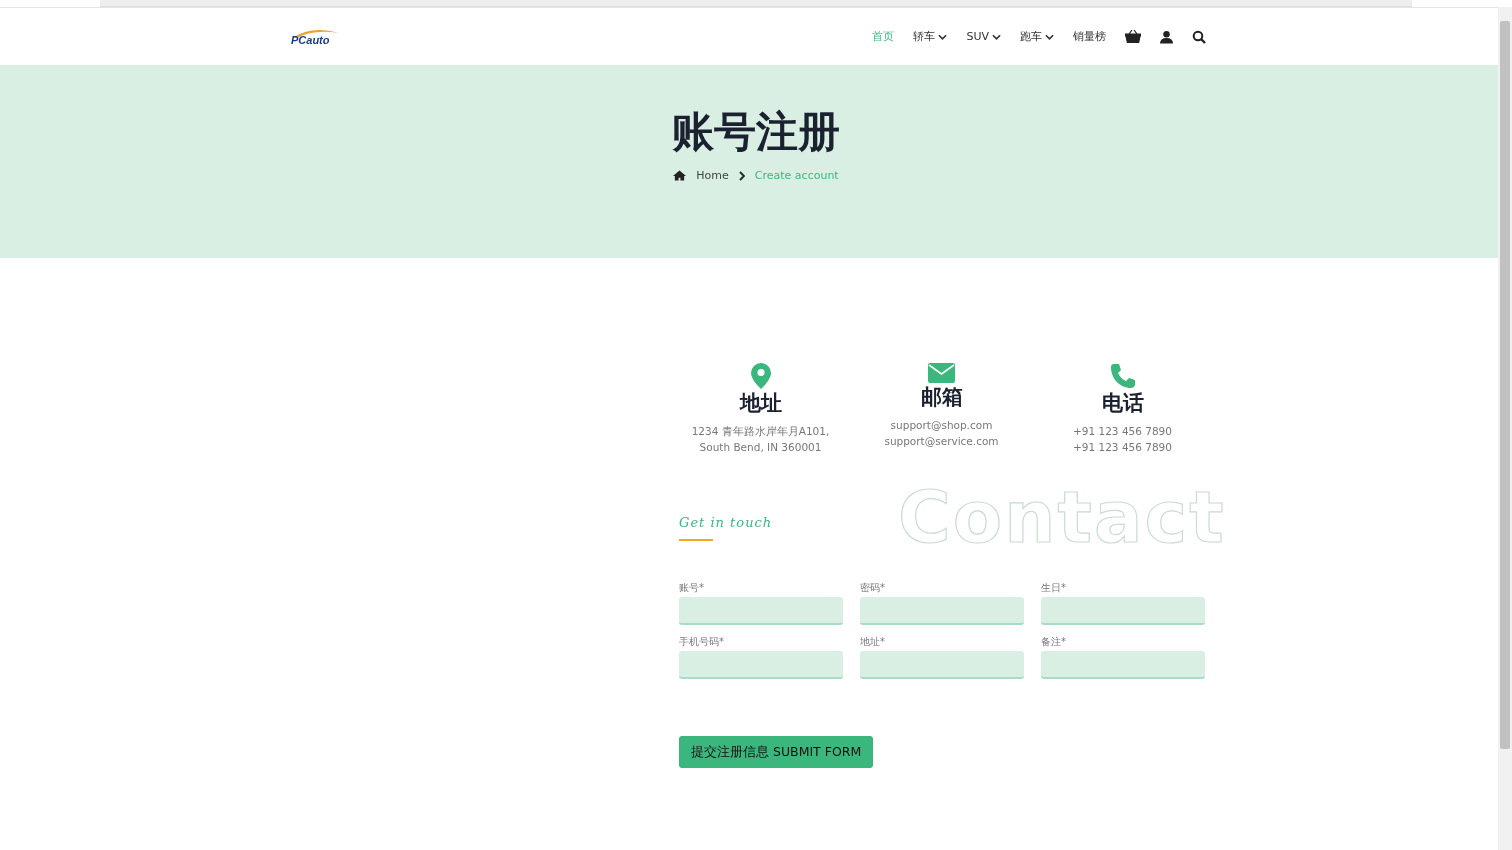 Image resolution: width=1512 pixels, height=850 pixels. I want to click on info-heading: 电话, so click(1122, 403).